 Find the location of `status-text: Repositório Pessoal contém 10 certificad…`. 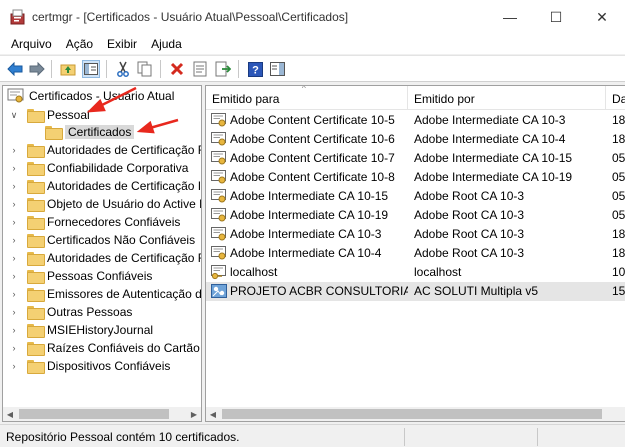

status-text: Repositório Pessoal contém 10 certificad… is located at coordinates (123, 437).